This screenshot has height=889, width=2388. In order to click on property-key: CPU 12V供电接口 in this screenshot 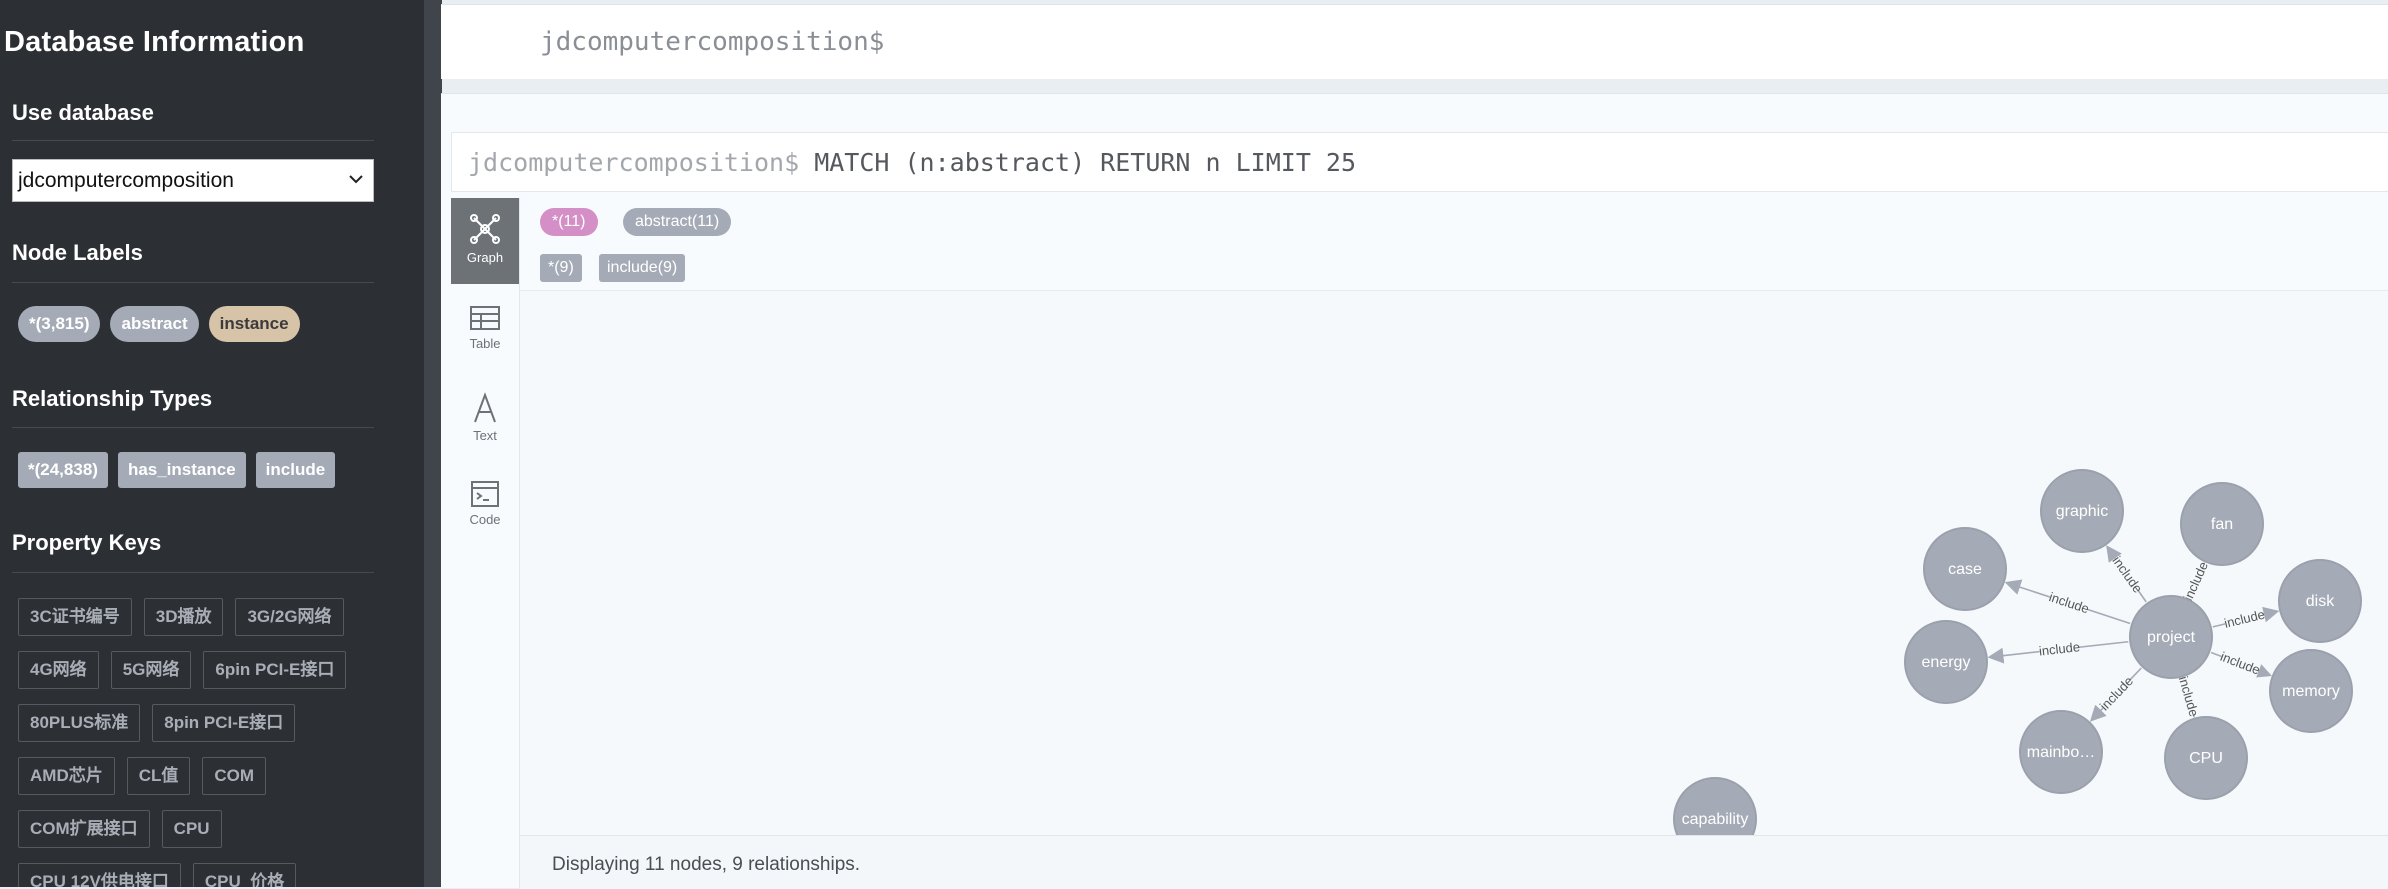, I will do `click(99, 875)`.